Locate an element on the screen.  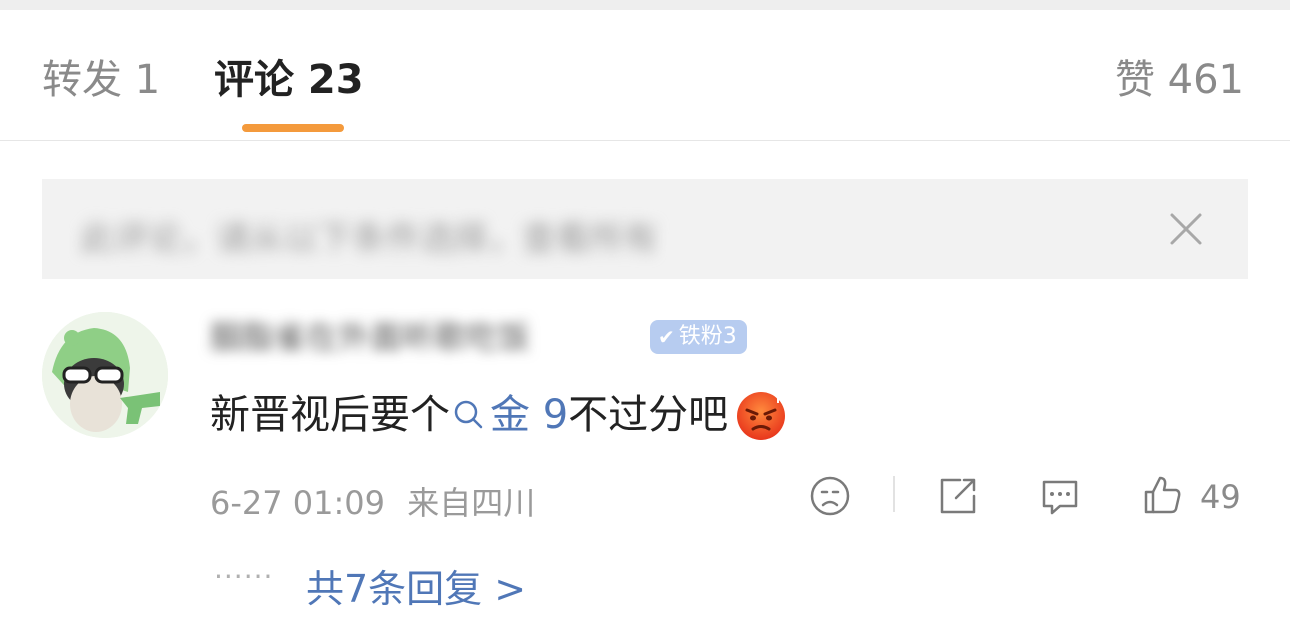
tab-like: 赞 461 is located at coordinates (1179, 80).